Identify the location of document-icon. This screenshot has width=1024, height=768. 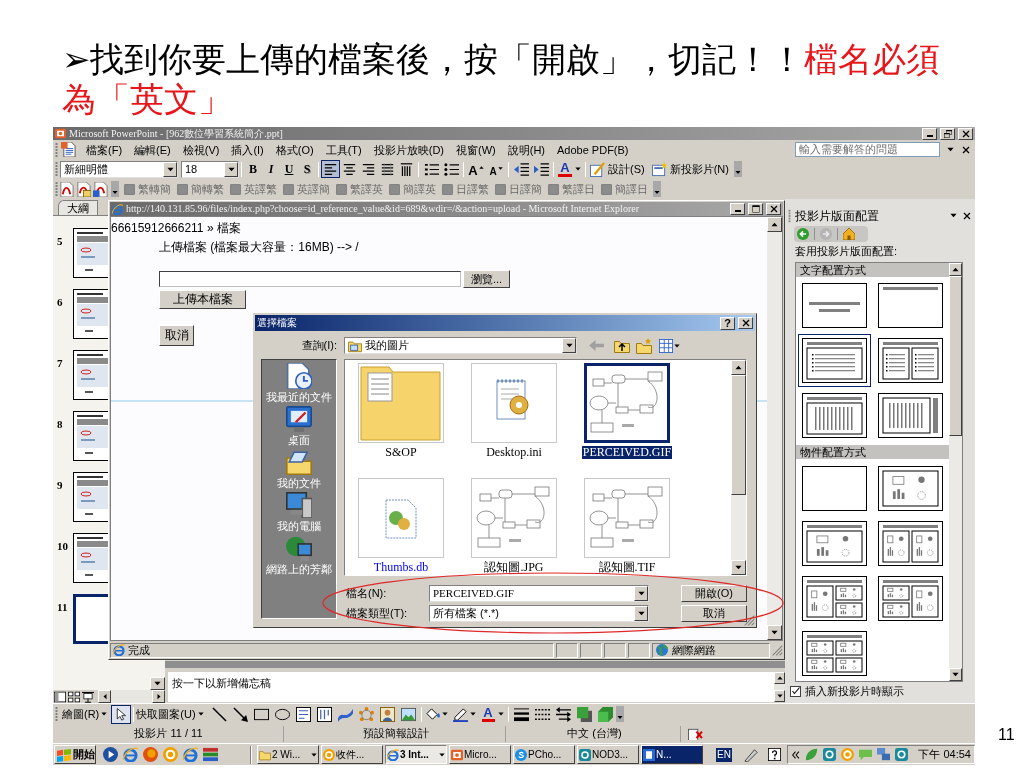
(68, 149).